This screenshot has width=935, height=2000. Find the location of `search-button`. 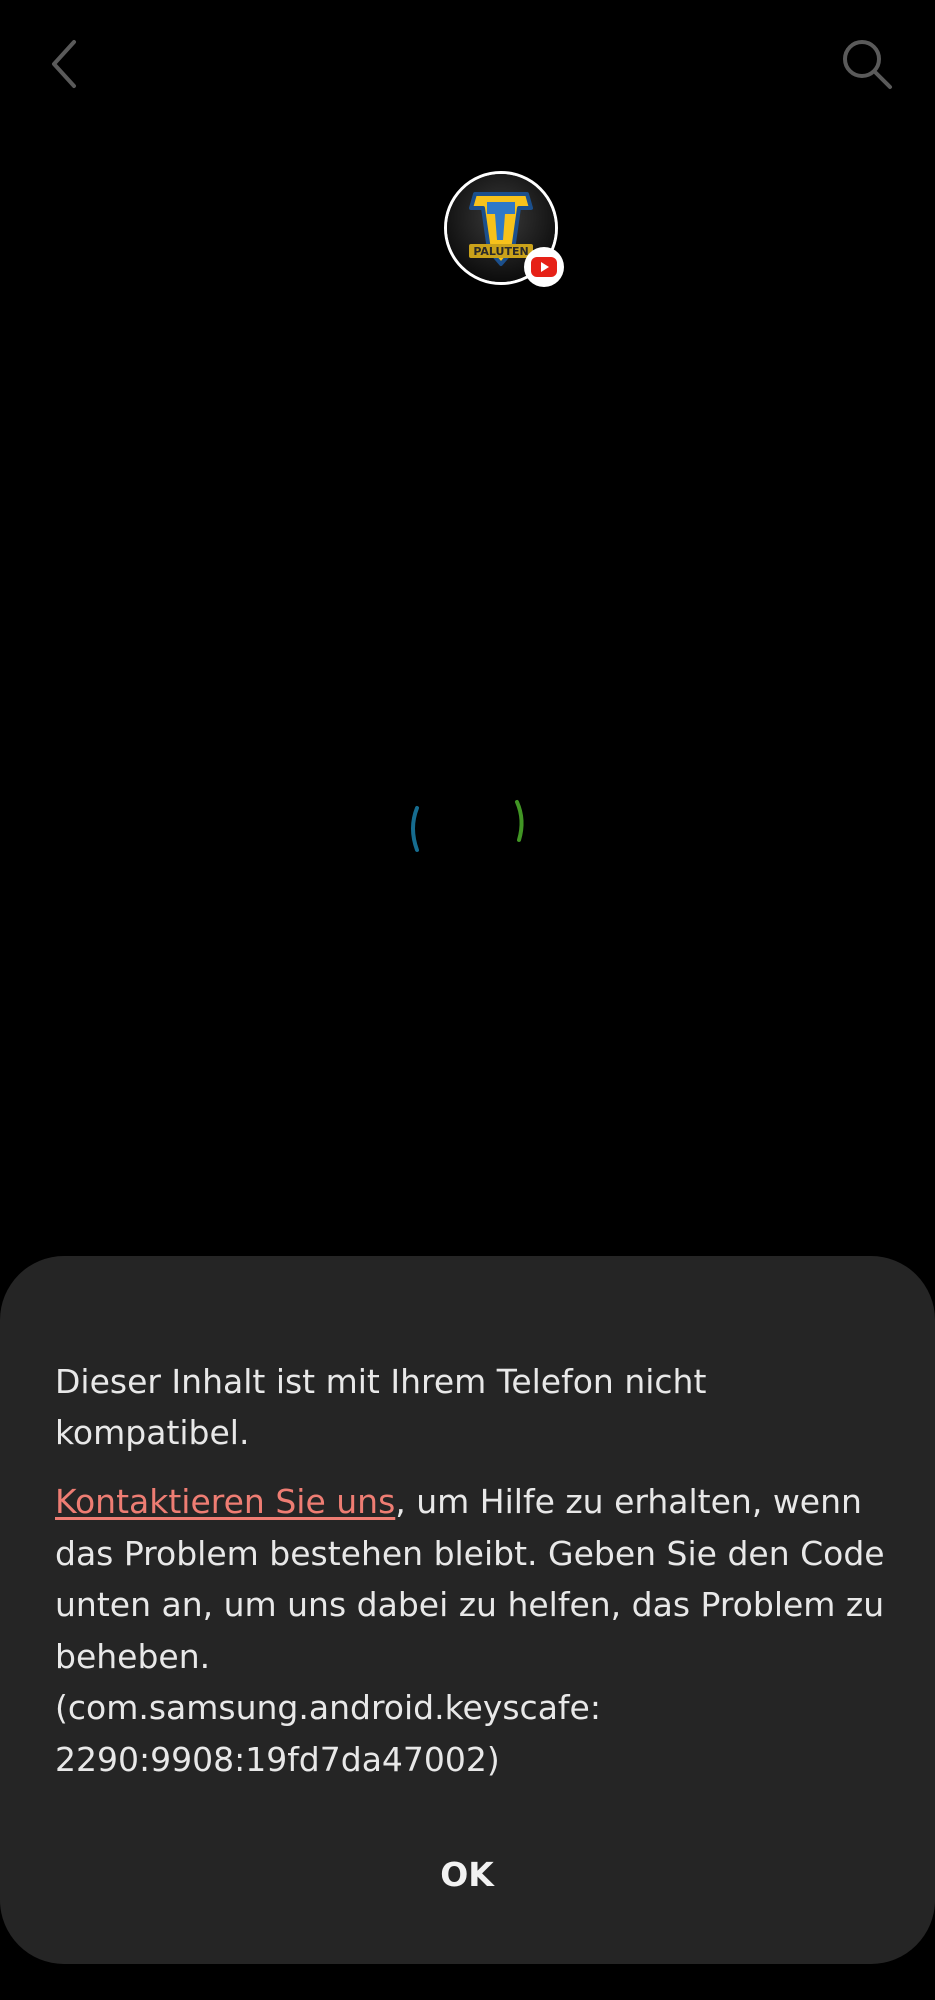

search-button is located at coordinates (867, 64).